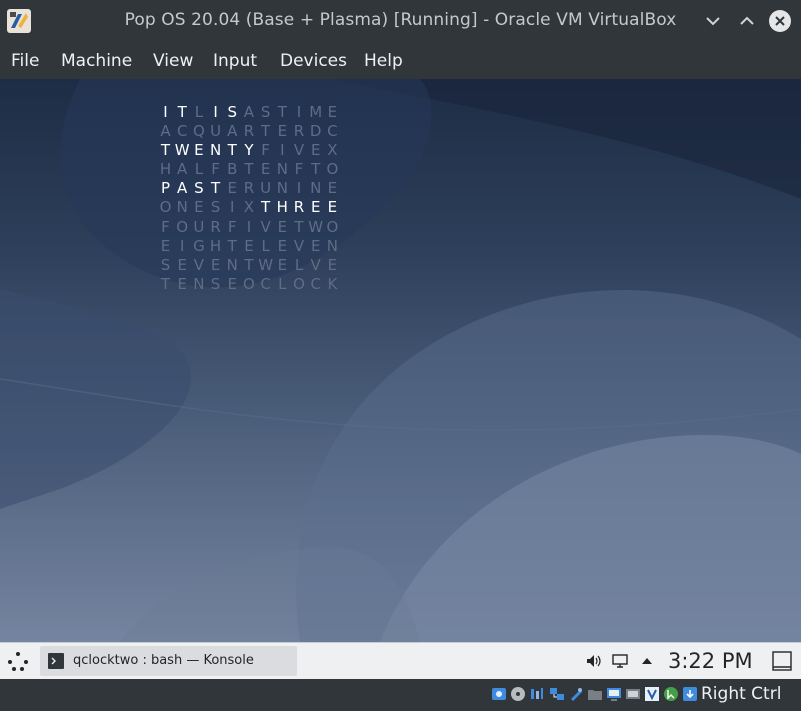 The height and width of the screenshot is (711, 801). Describe the element at coordinates (18, 662) in the screenshot. I see `application-launcher-icon` at that location.